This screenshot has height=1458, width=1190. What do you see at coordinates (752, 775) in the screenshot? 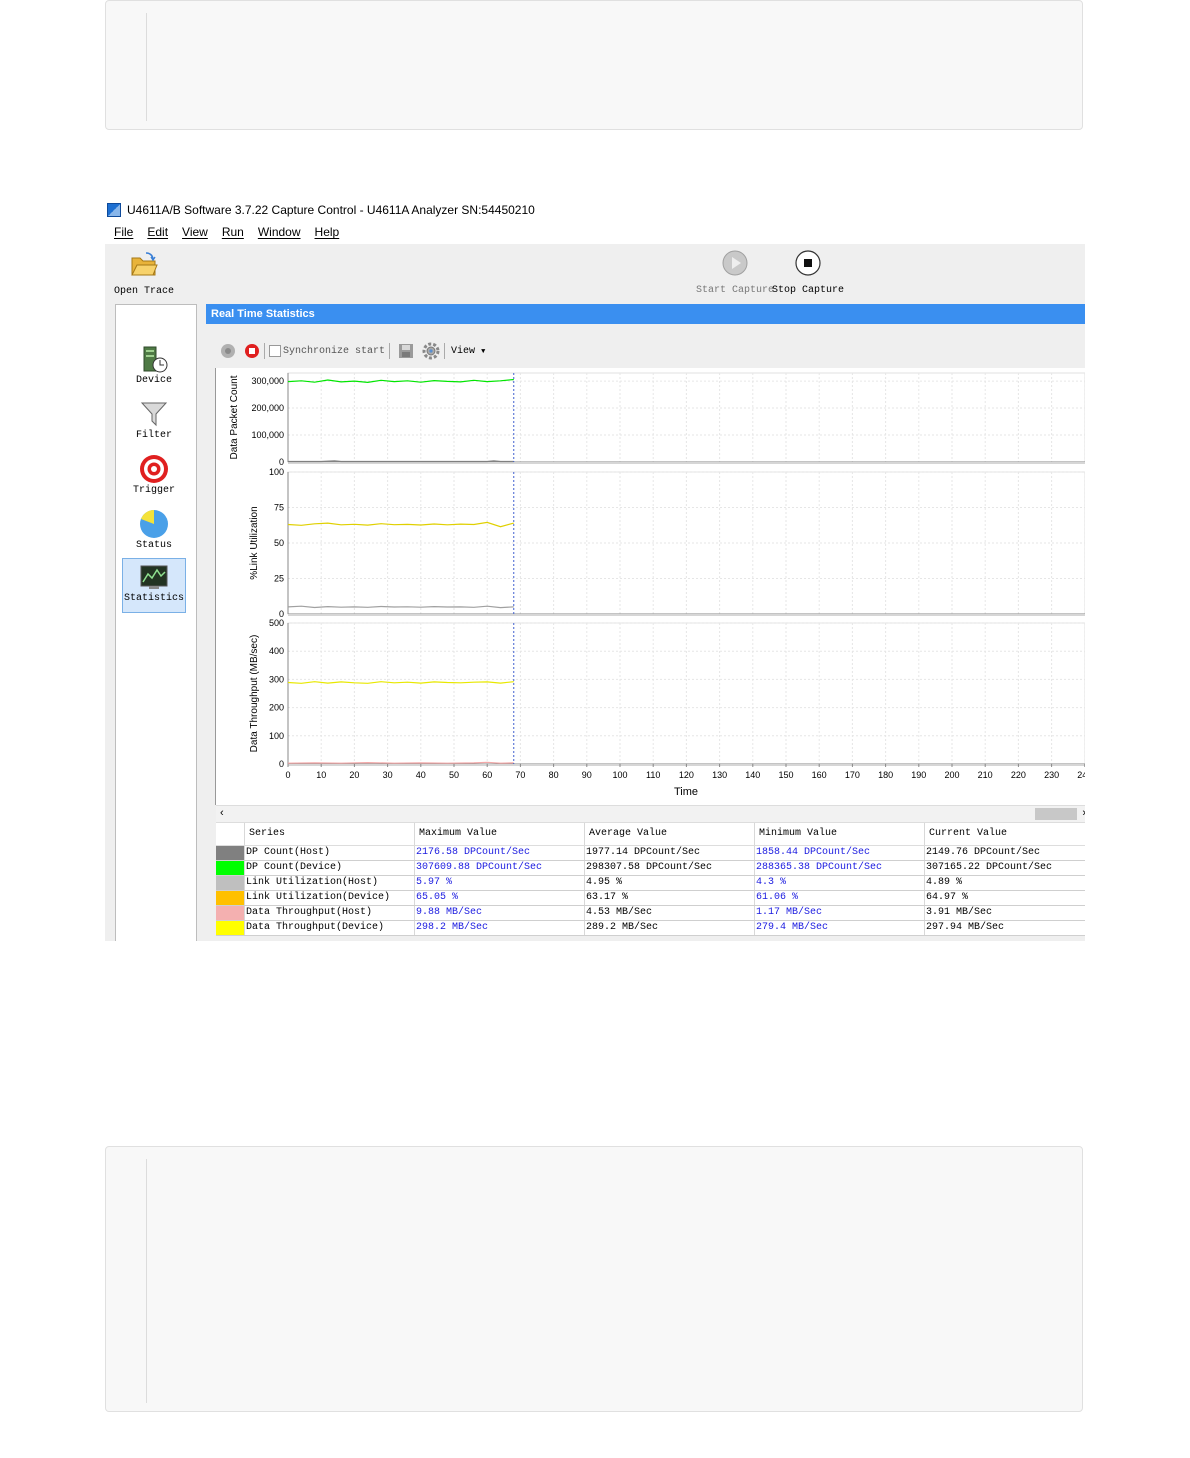
I see `x-tick-label: 140` at bounding box center [752, 775].